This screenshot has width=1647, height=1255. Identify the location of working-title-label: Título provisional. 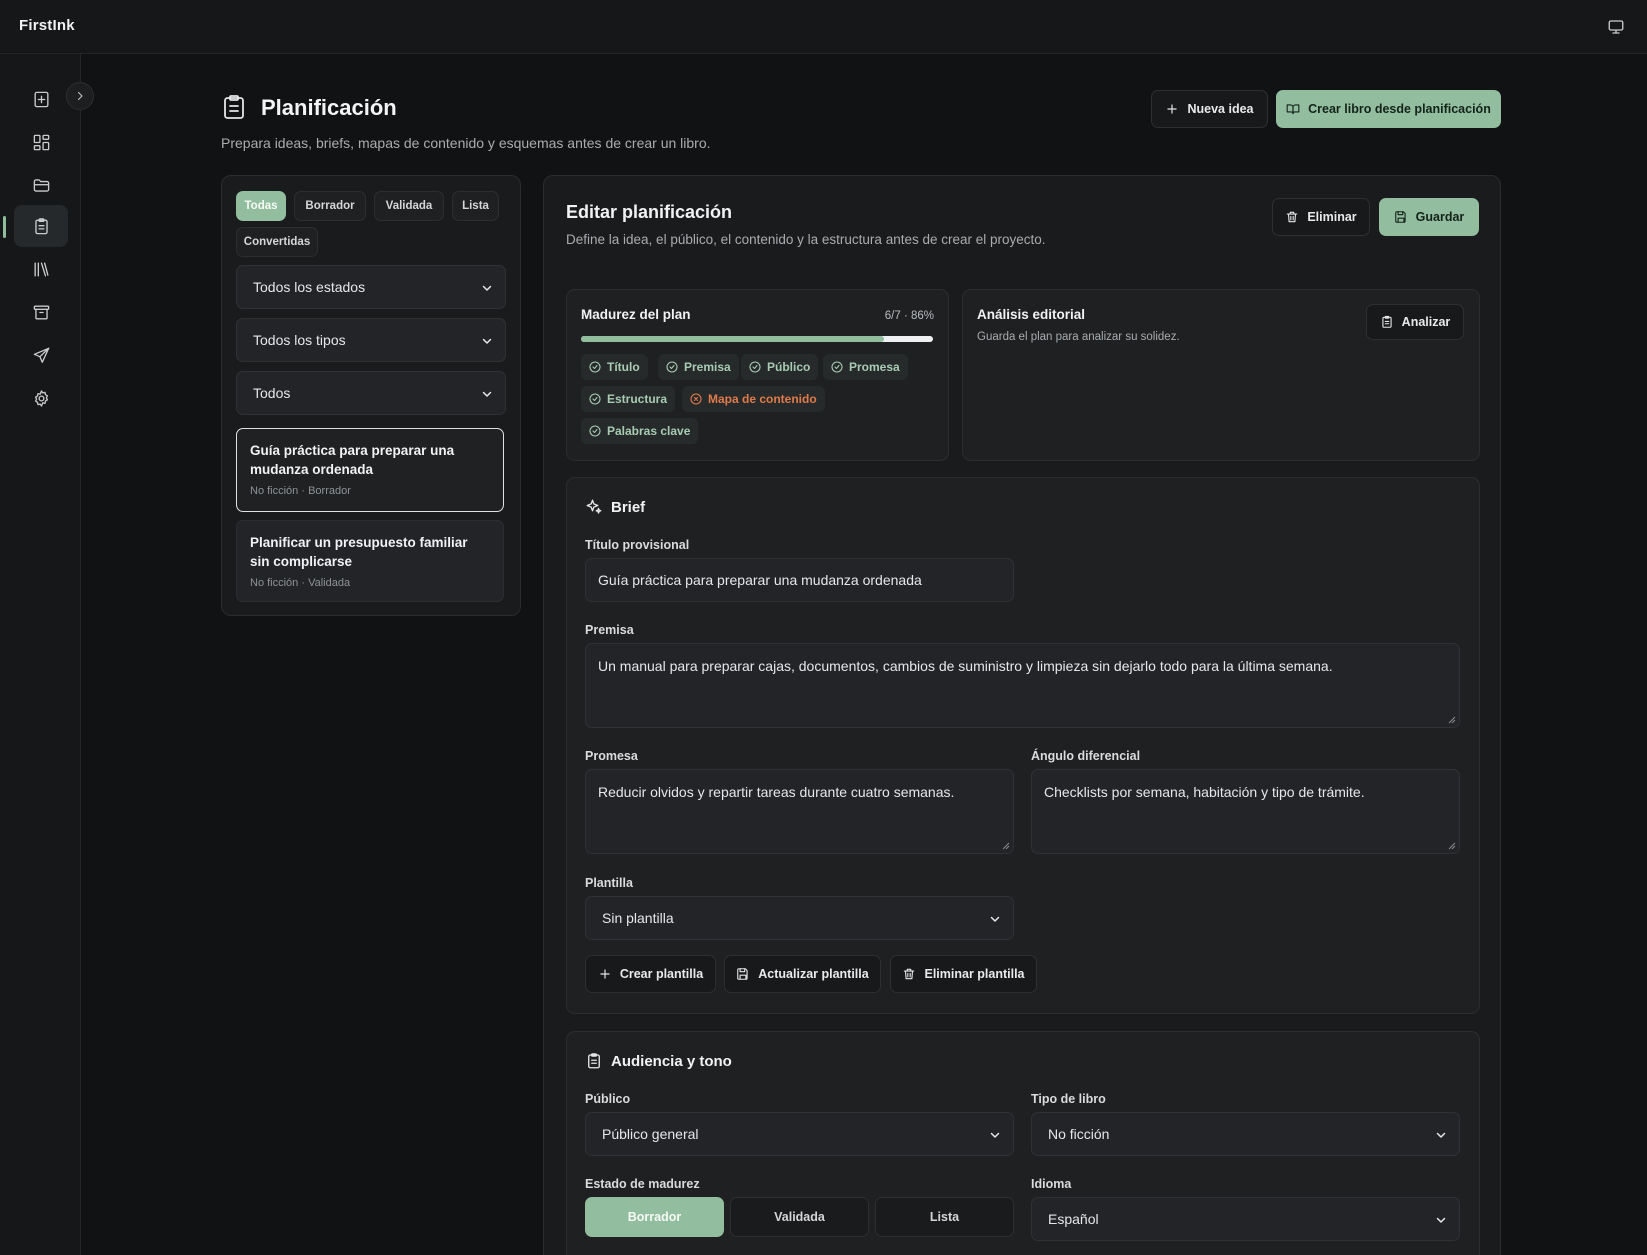
(637, 545).